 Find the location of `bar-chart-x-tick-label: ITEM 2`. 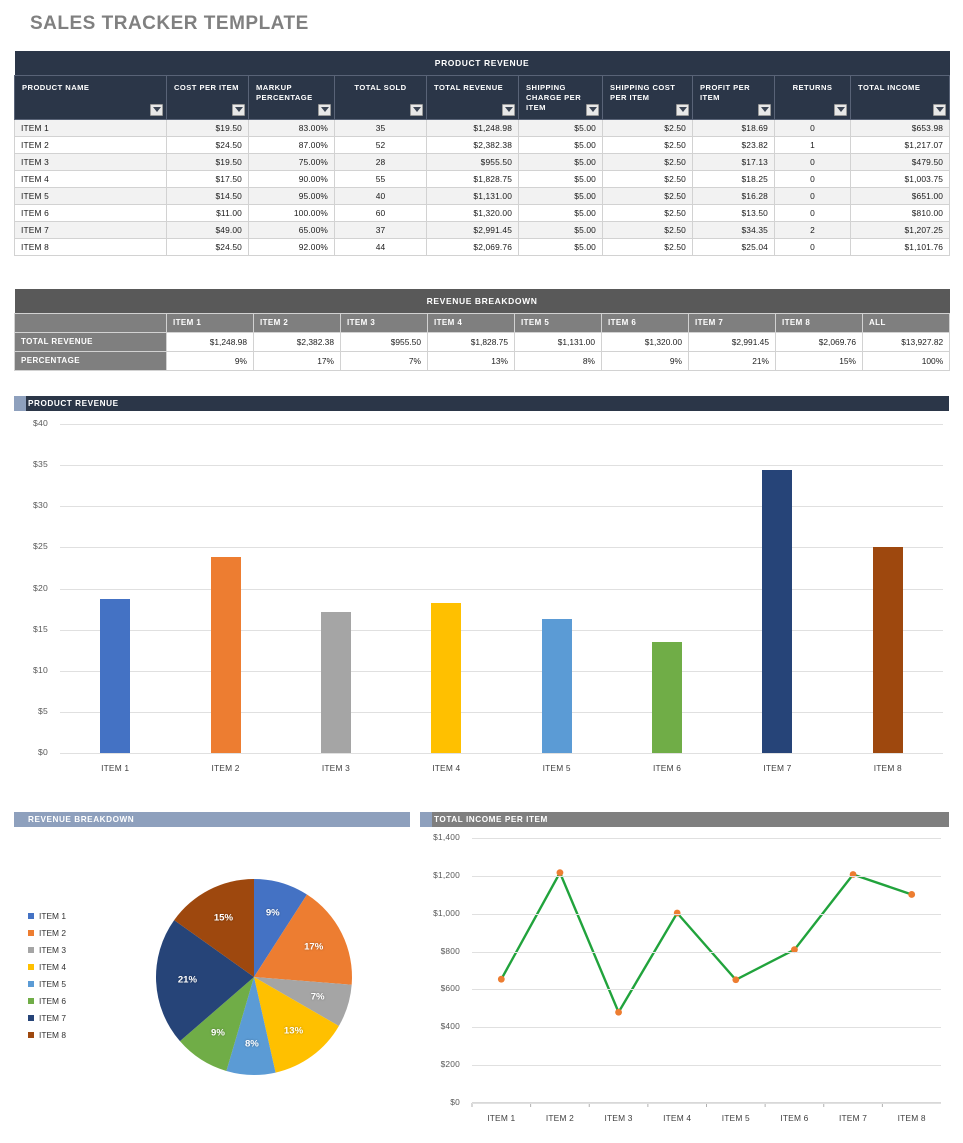

bar-chart-x-tick-label: ITEM 2 is located at coordinates (225, 768).